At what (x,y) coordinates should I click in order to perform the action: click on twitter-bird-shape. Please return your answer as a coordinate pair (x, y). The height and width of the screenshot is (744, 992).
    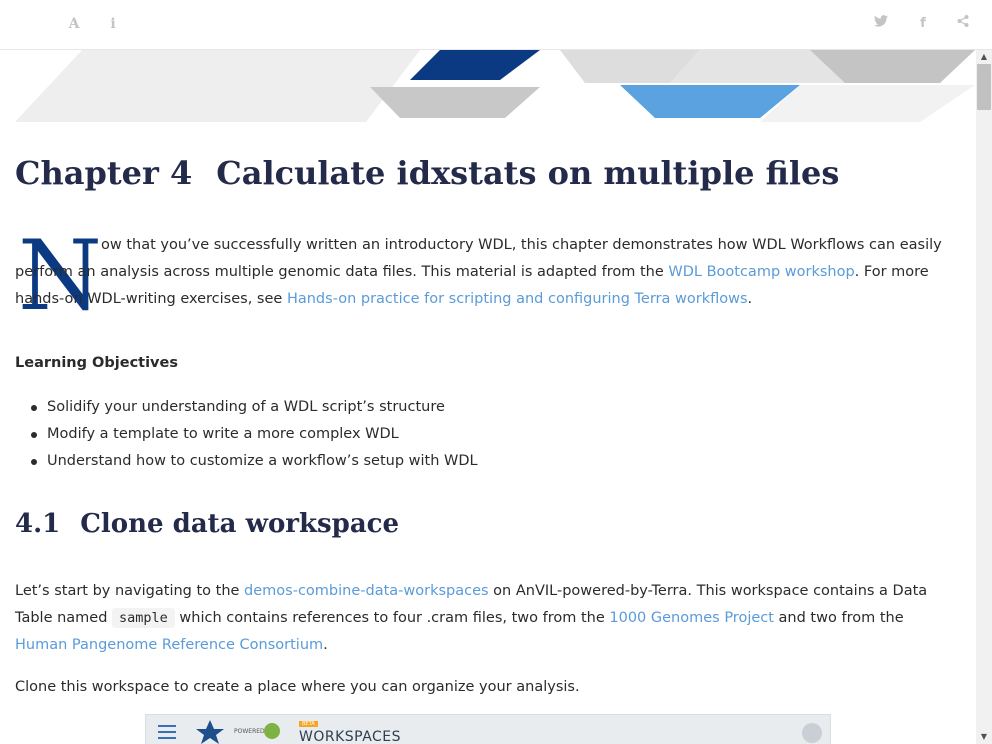
    Looking at the image, I should click on (881, 21).